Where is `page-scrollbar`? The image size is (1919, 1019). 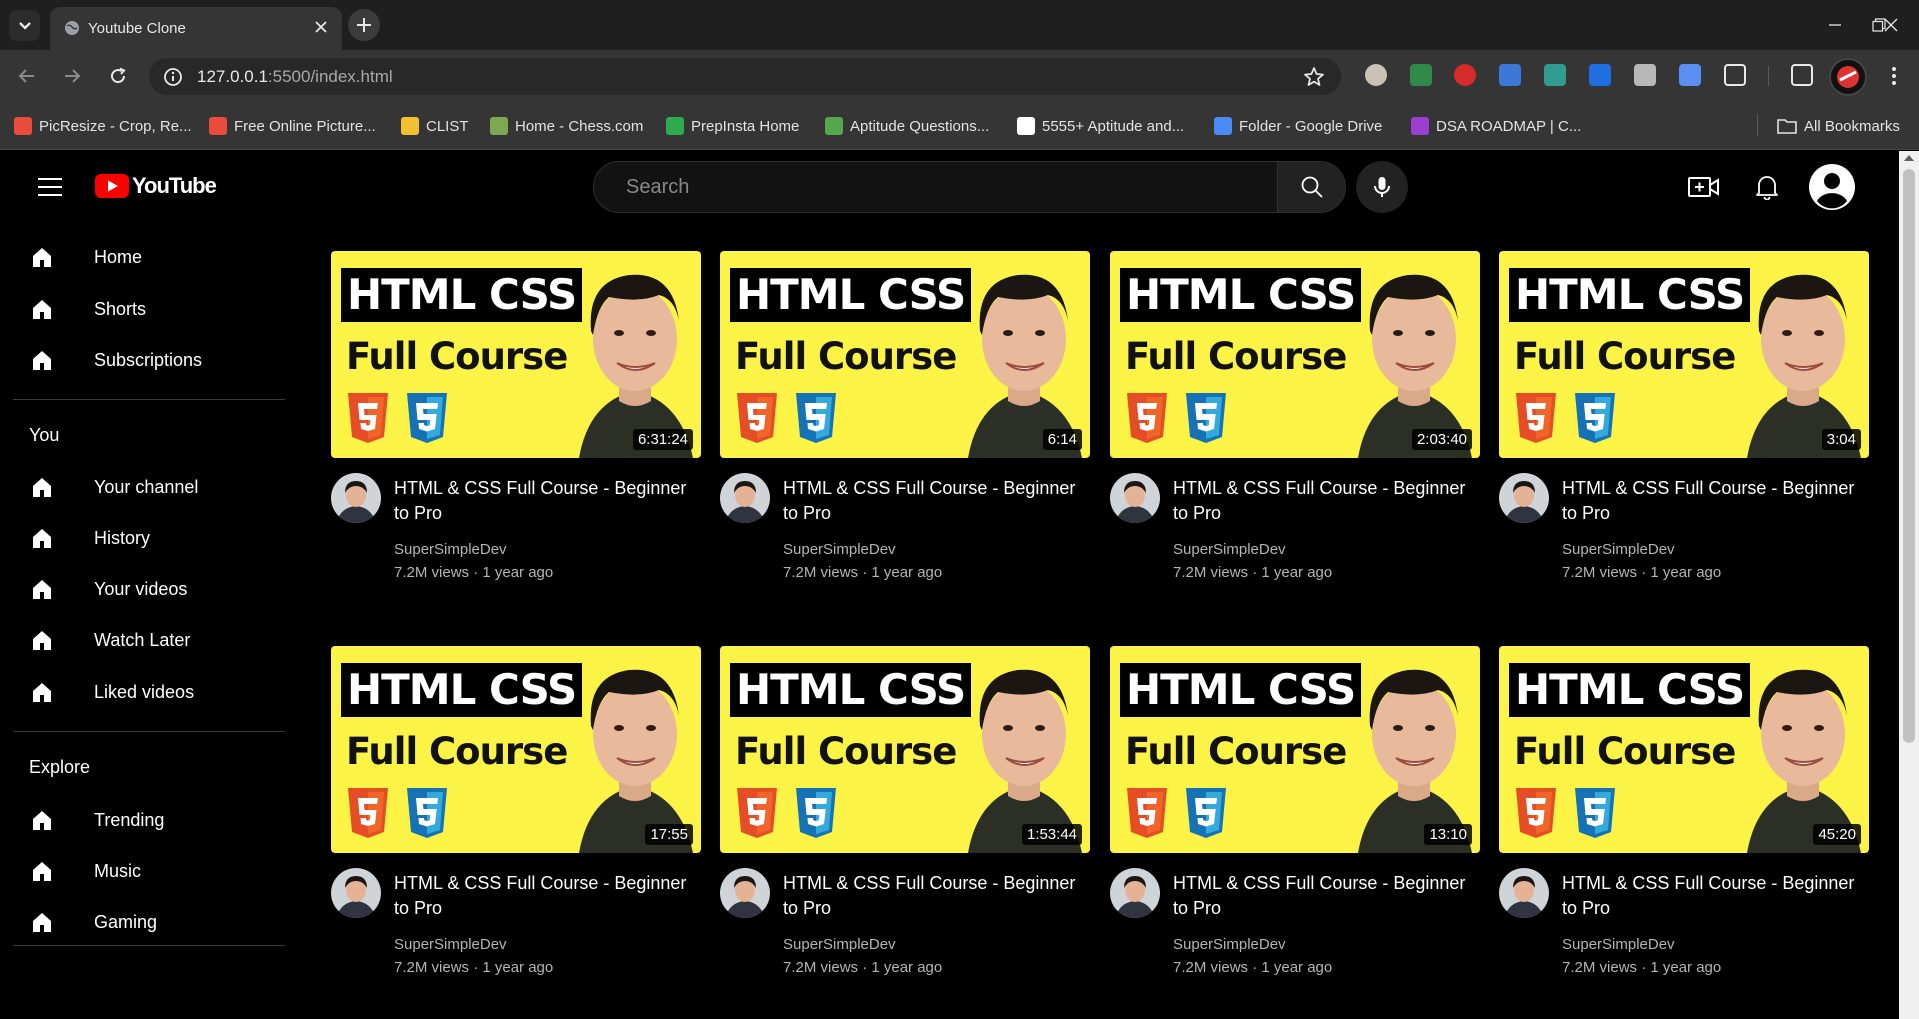
page-scrollbar is located at coordinates (1909, 585).